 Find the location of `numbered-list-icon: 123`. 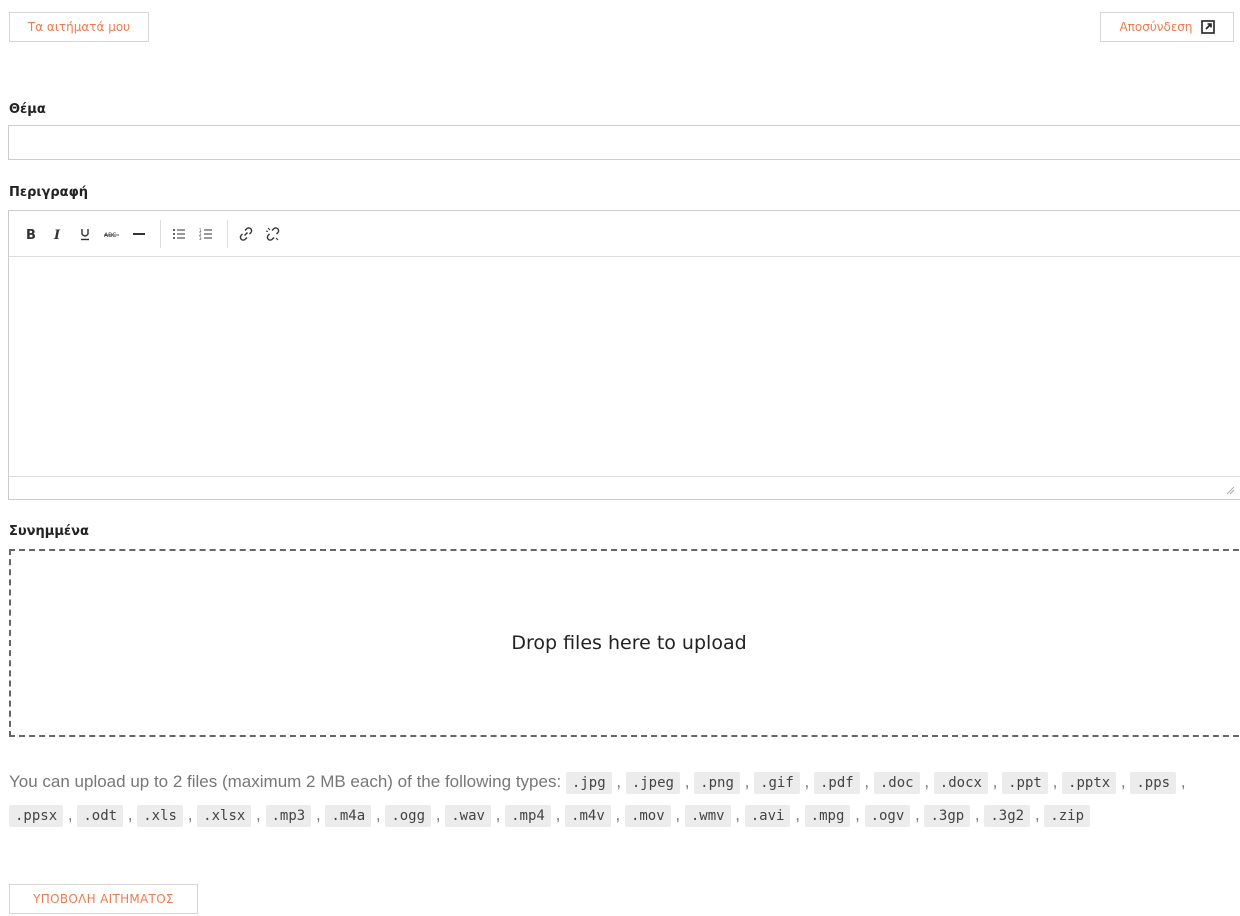

numbered-list-icon: 123 is located at coordinates (205, 234).